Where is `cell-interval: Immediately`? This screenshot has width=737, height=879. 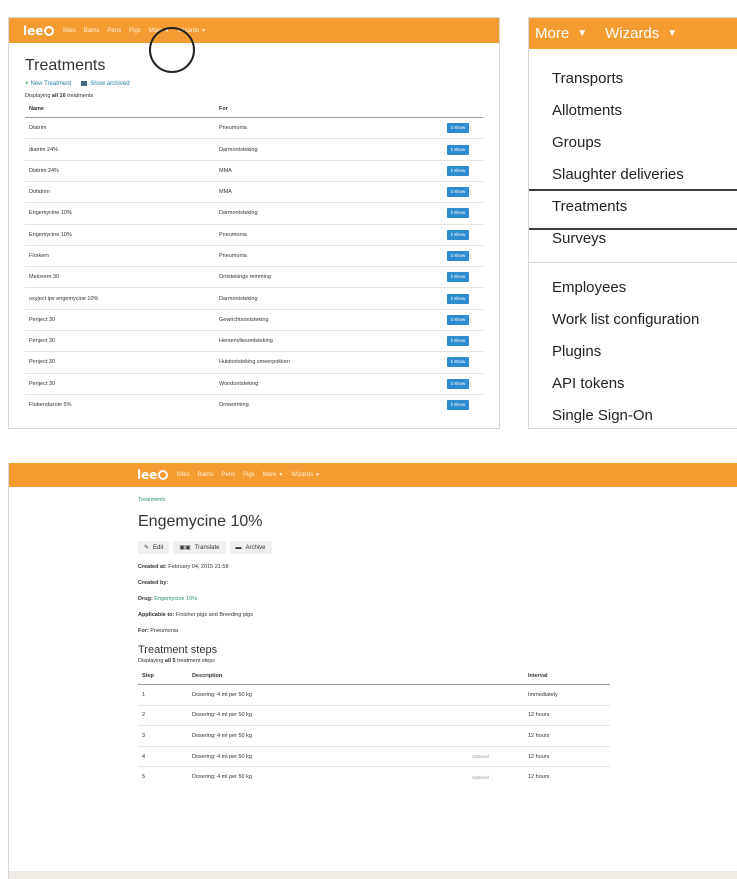
cell-interval: Immediately is located at coordinates (543, 694).